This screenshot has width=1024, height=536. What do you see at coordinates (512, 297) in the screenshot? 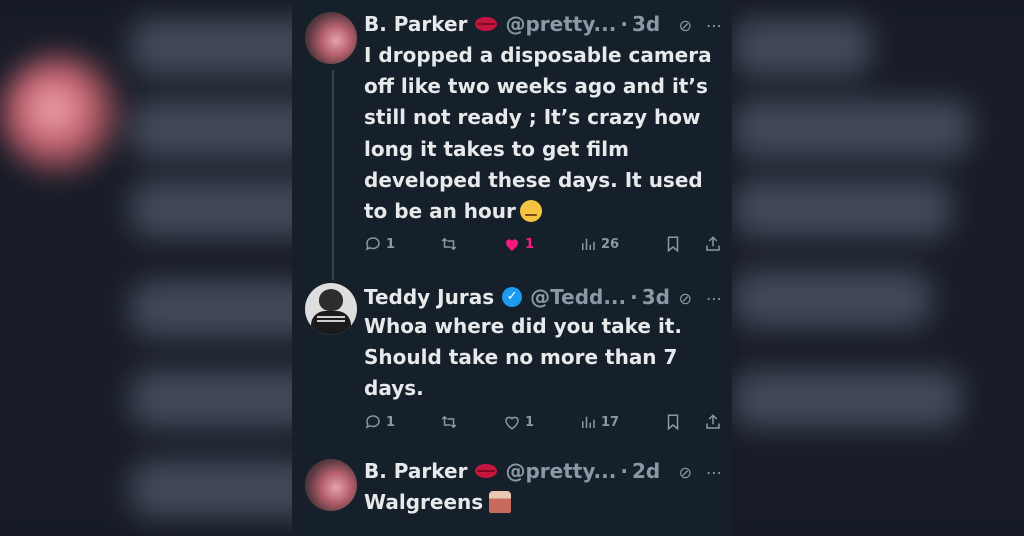
I see `verified-badge-icon: ✓` at bounding box center [512, 297].